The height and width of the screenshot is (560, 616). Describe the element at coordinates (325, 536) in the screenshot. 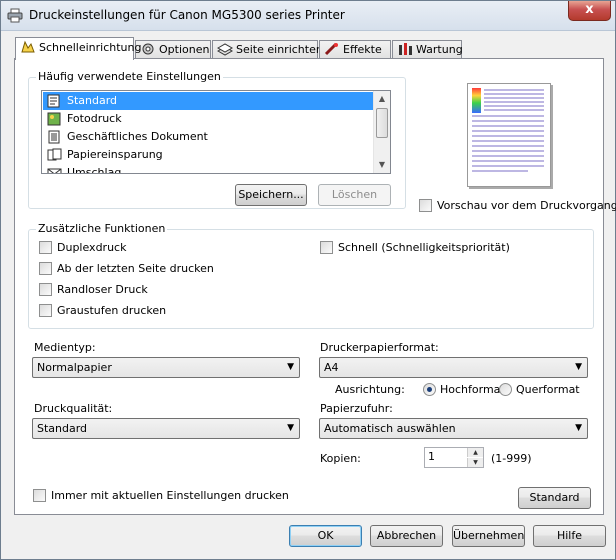

I see `ok-button: OK` at that location.